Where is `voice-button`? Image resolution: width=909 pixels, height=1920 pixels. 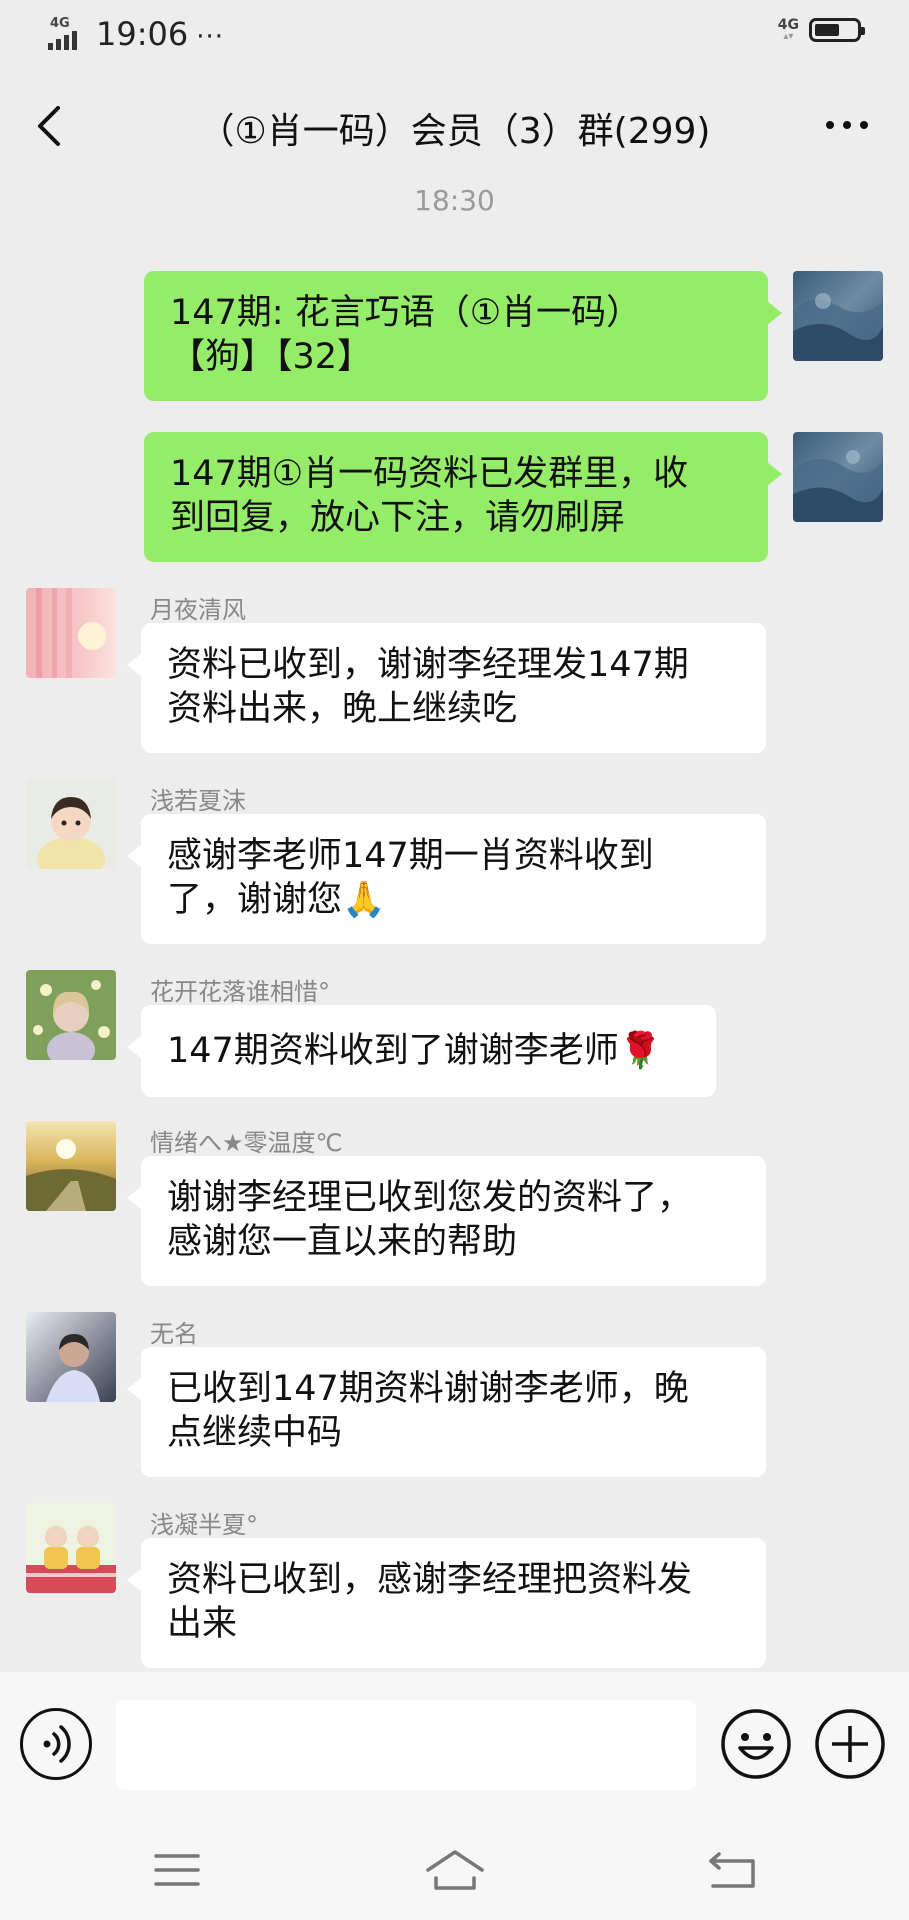
voice-button is located at coordinates (56, 1744).